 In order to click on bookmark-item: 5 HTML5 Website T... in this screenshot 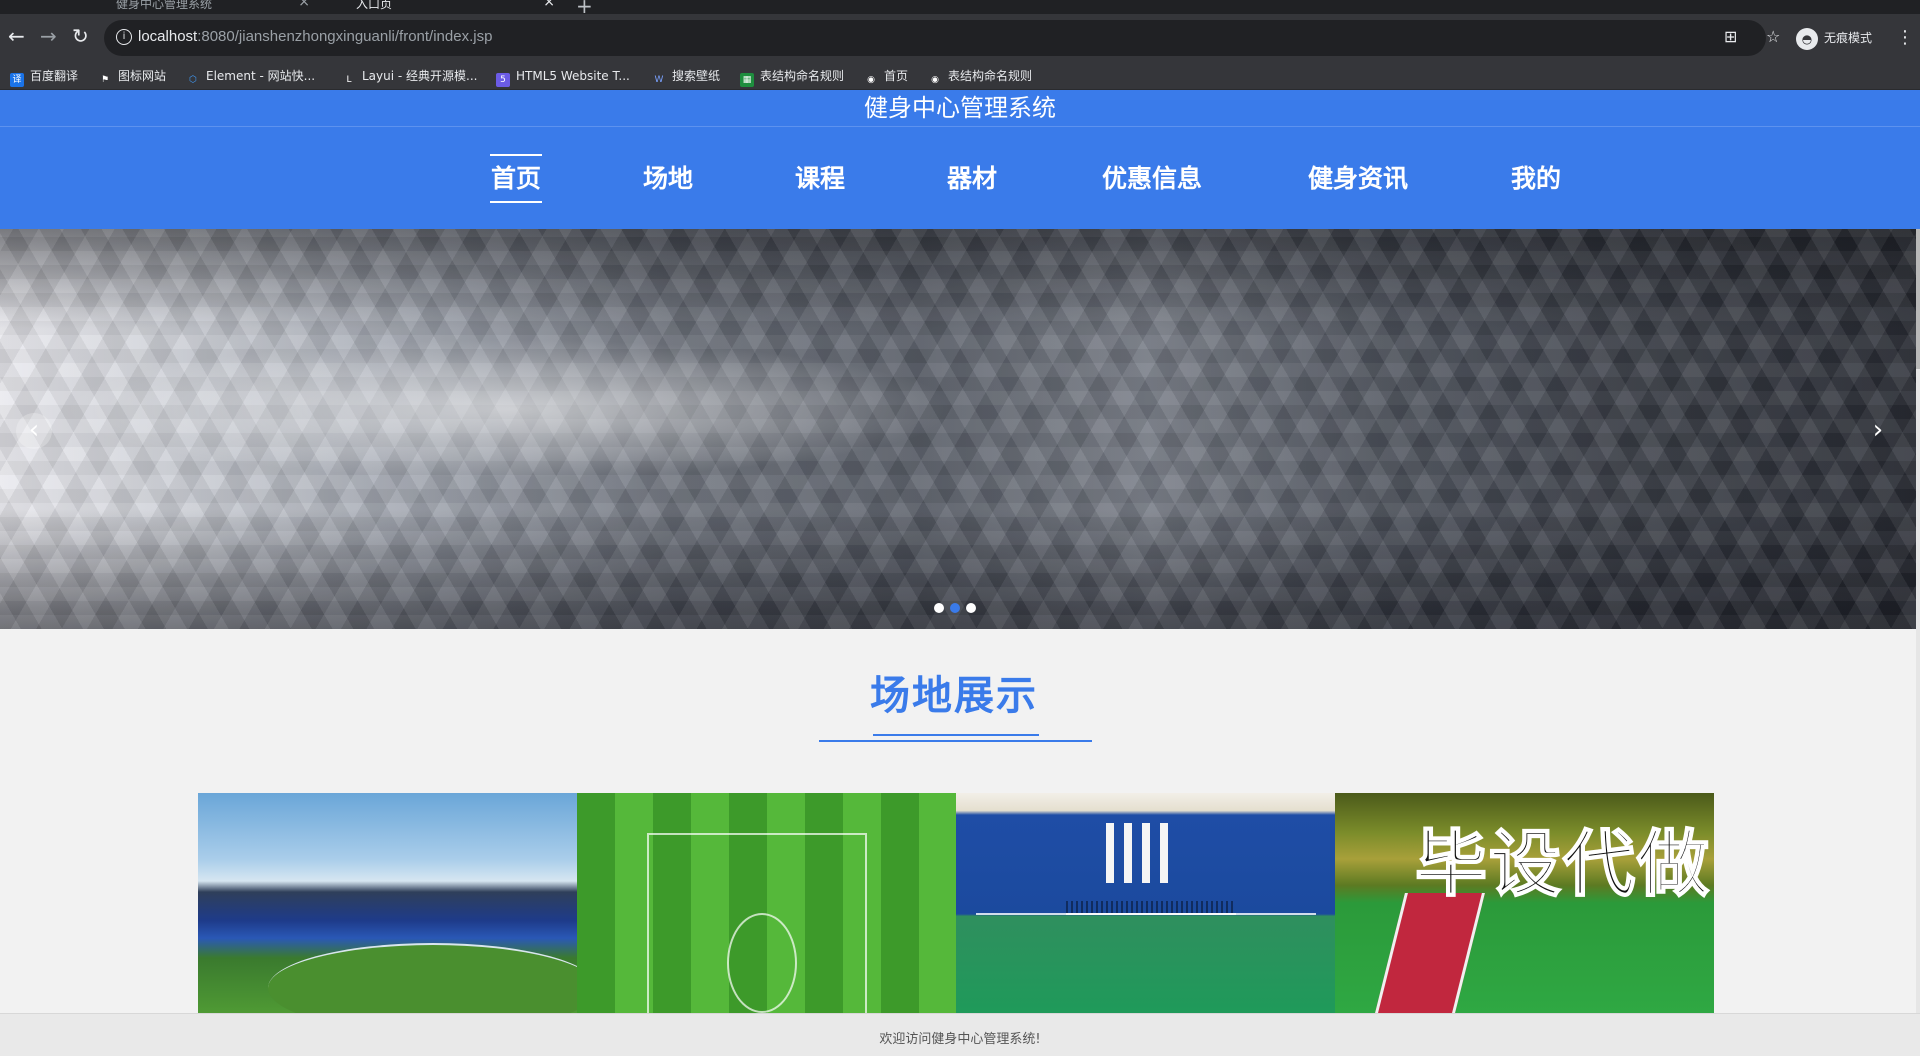, I will do `click(563, 77)`.